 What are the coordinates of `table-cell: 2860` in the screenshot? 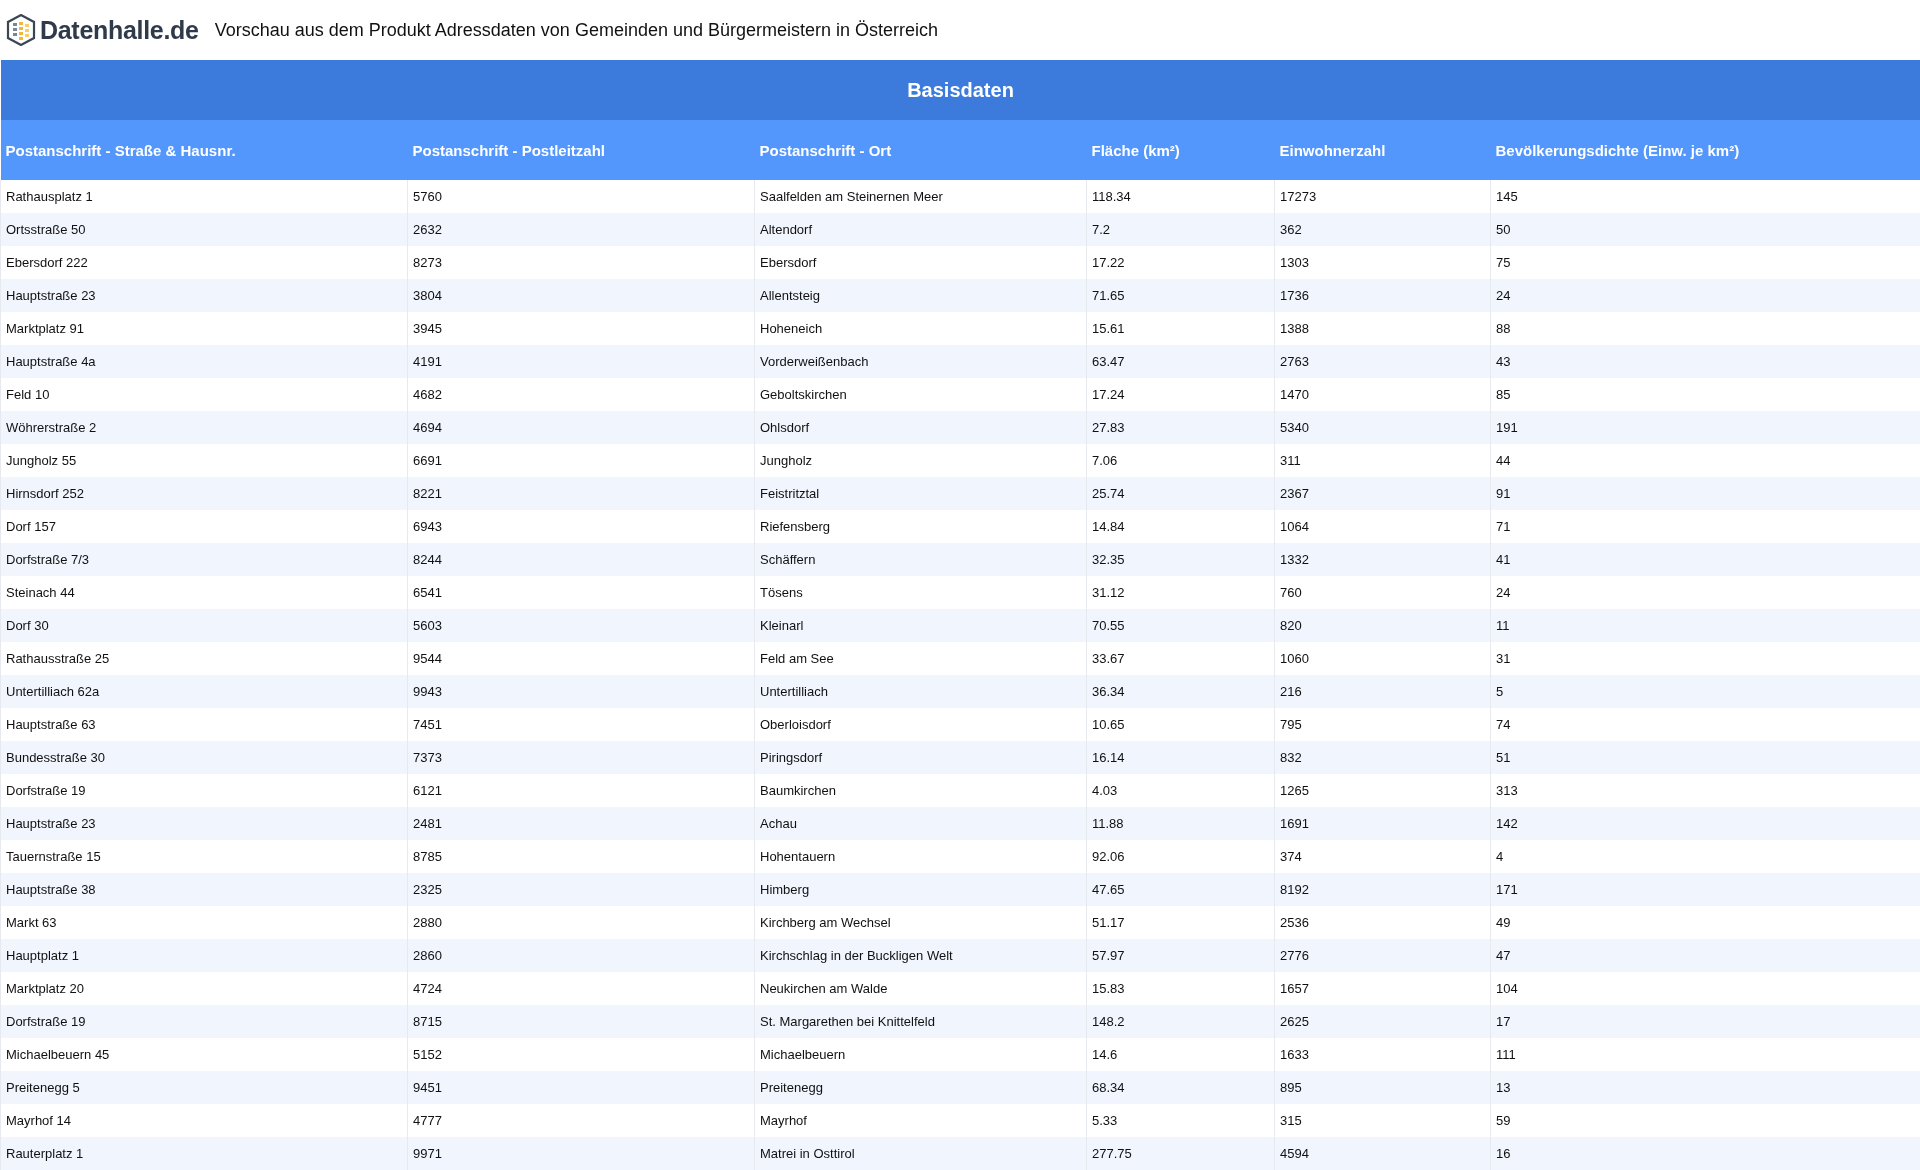 It's located at (581, 955).